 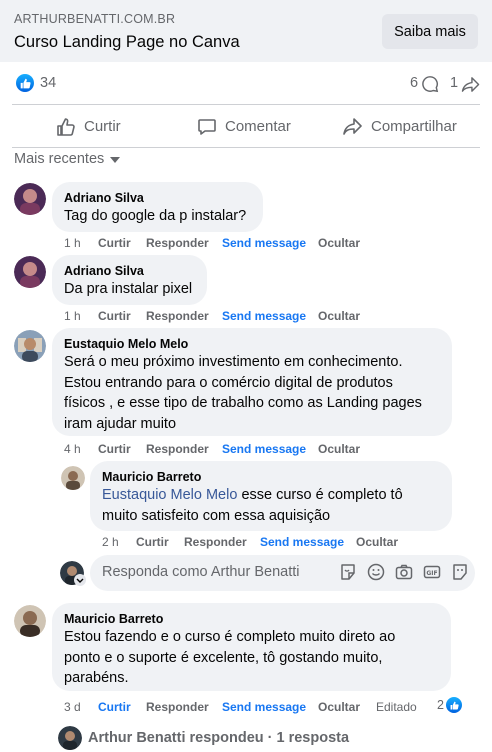 What do you see at coordinates (414, 126) in the screenshot?
I see `share-button-label: Compartilhar` at bounding box center [414, 126].